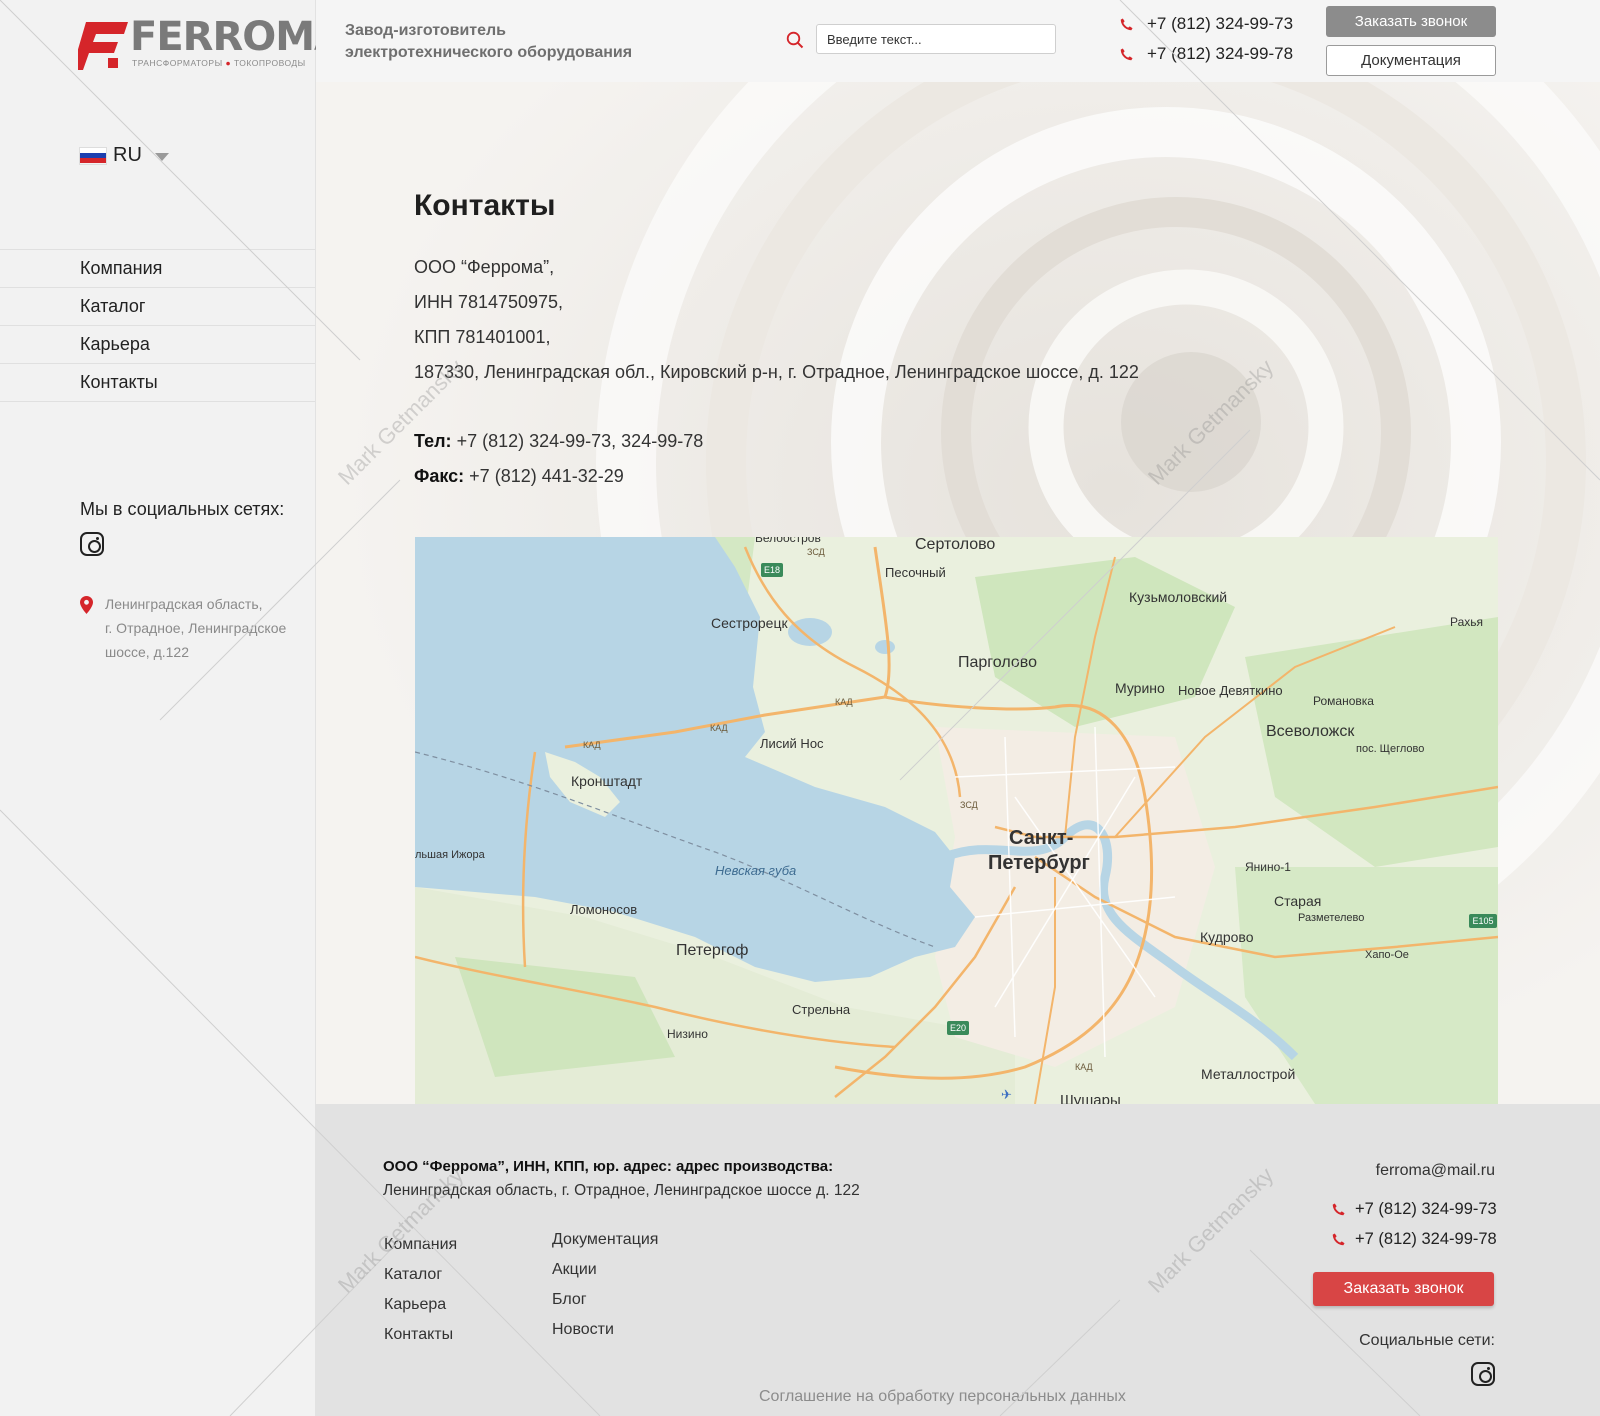  Describe the element at coordinates (1411, 21) in the screenshot. I see `order-call-button: Заказать звонок` at that location.